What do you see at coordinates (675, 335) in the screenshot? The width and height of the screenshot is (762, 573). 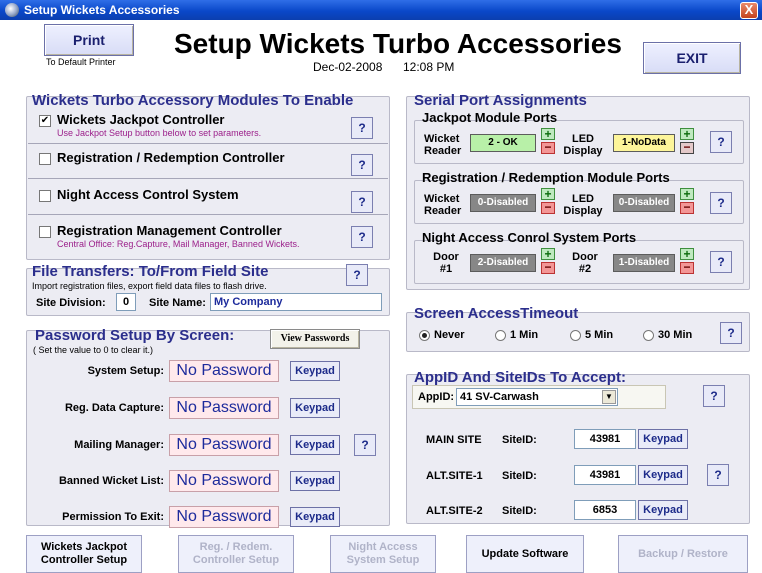 I see `timeout-option-label: 30 Min` at bounding box center [675, 335].